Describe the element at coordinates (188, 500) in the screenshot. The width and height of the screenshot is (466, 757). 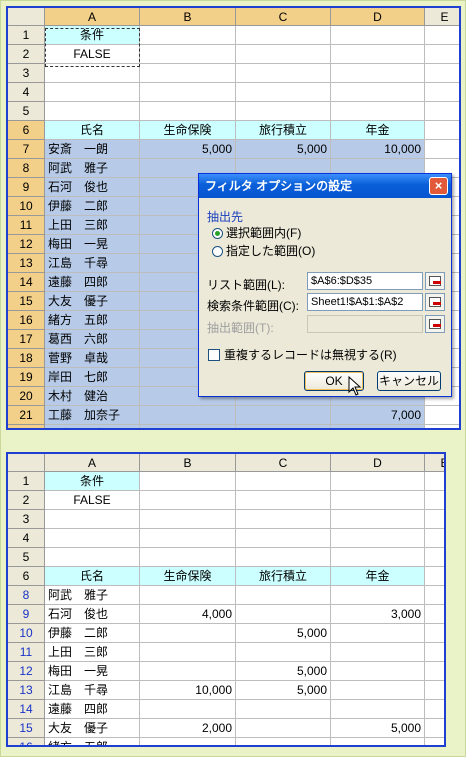
I see `cell-b2` at that location.